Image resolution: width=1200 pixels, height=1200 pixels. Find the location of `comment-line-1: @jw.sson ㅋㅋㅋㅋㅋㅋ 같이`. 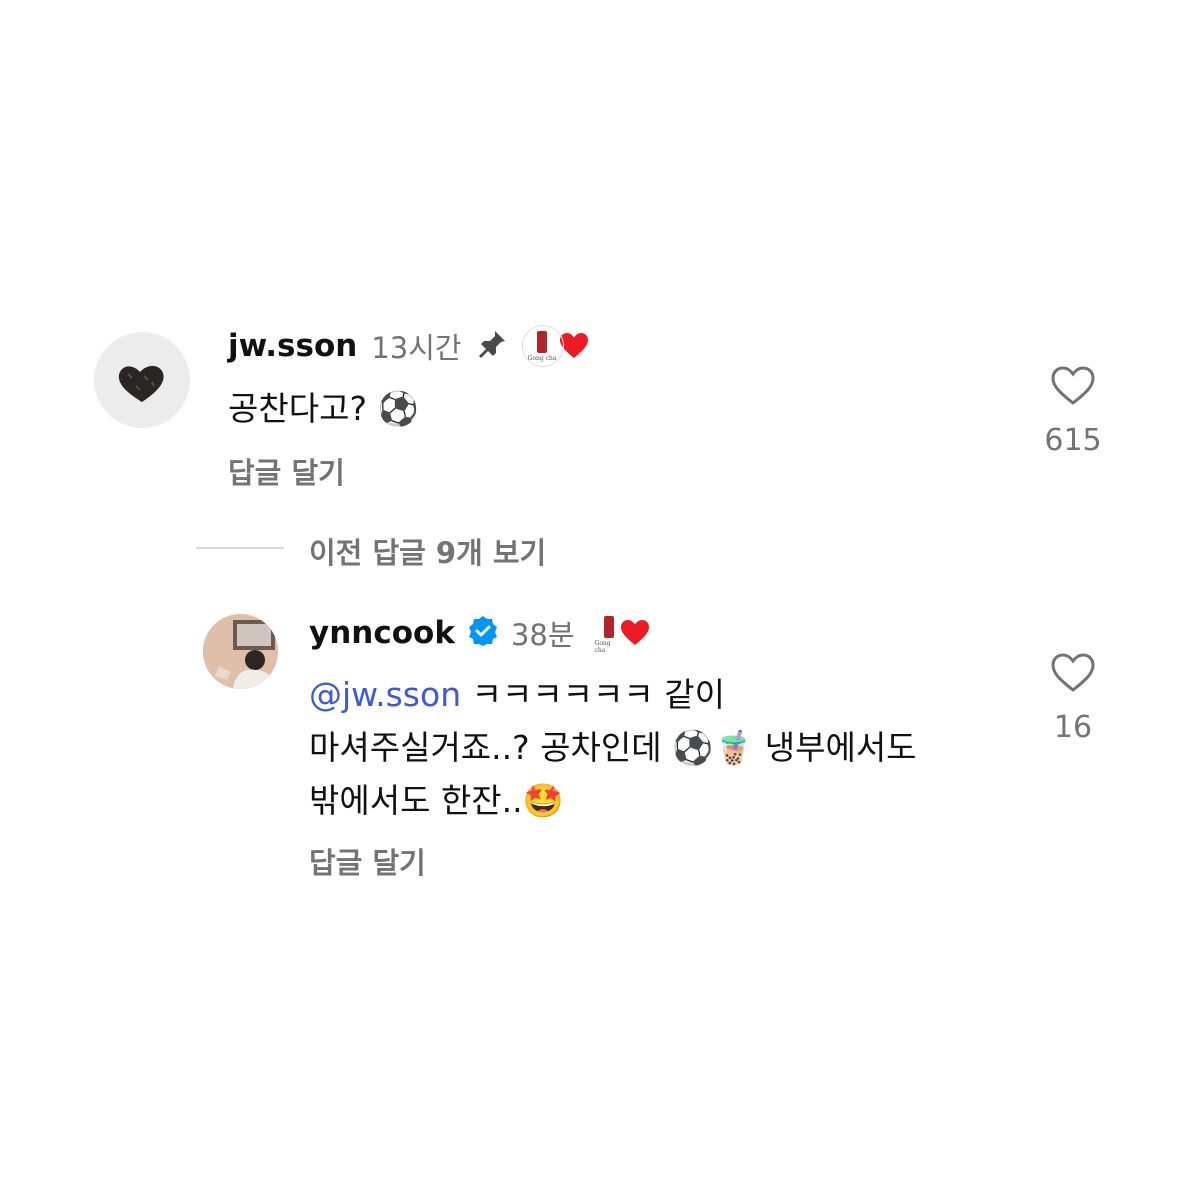

comment-line-1: @jw.sson ㅋㅋㅋㅋㅋㅋ 같이 is located at coordinates (669, 694).